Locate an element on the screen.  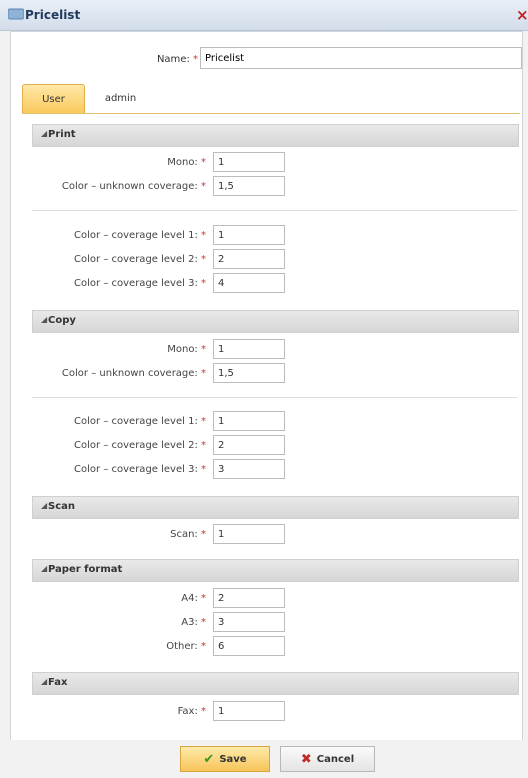
name-input is located at coordinates (361, 58).